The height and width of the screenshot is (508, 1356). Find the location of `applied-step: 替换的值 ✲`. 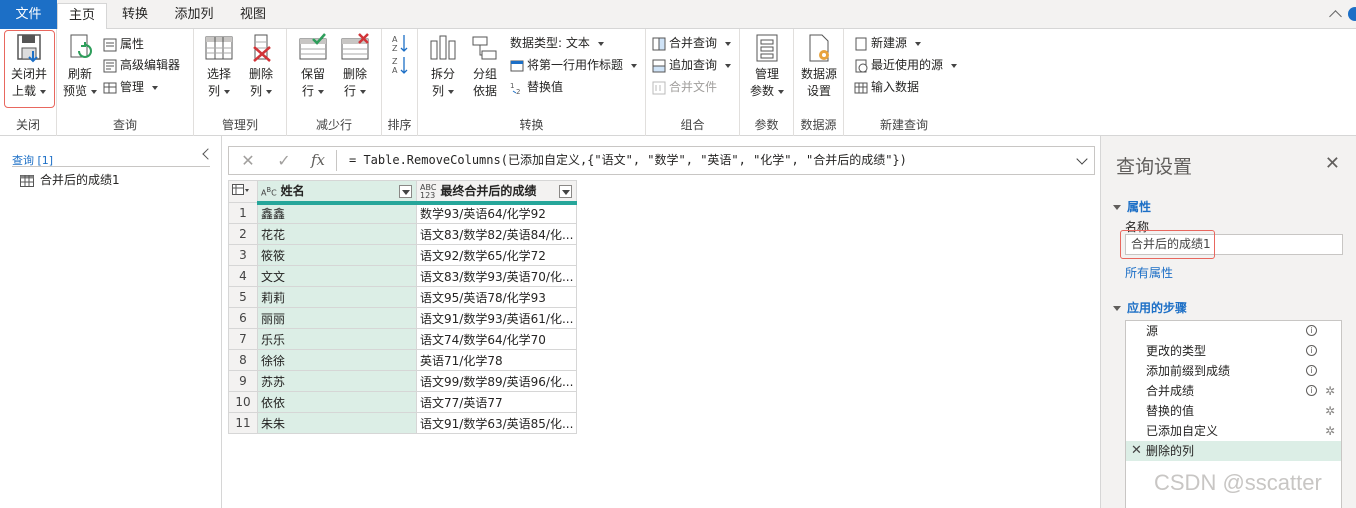

applied-step: 替换的值 ✲ is located at coordinates (1233, 411).